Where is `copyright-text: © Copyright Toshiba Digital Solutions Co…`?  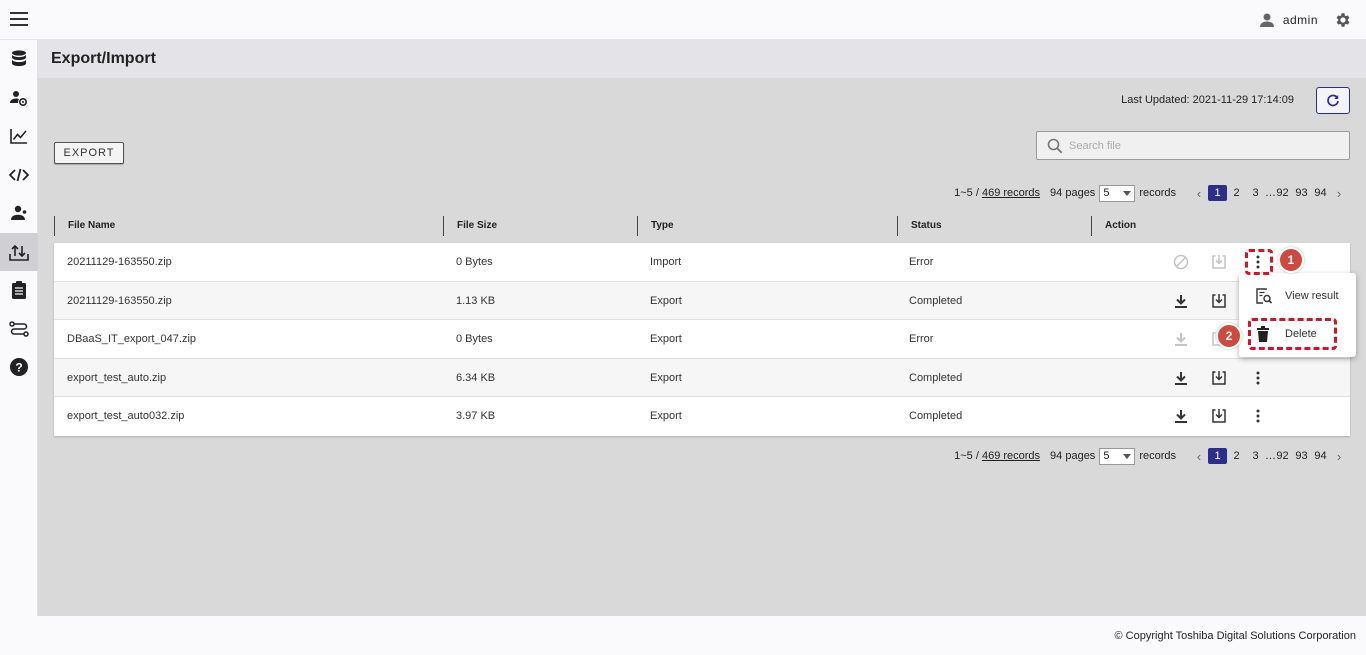
copyright-text: © Copyright Toshiba Digital Solutions Co… is located at coordinates (1235, 636).